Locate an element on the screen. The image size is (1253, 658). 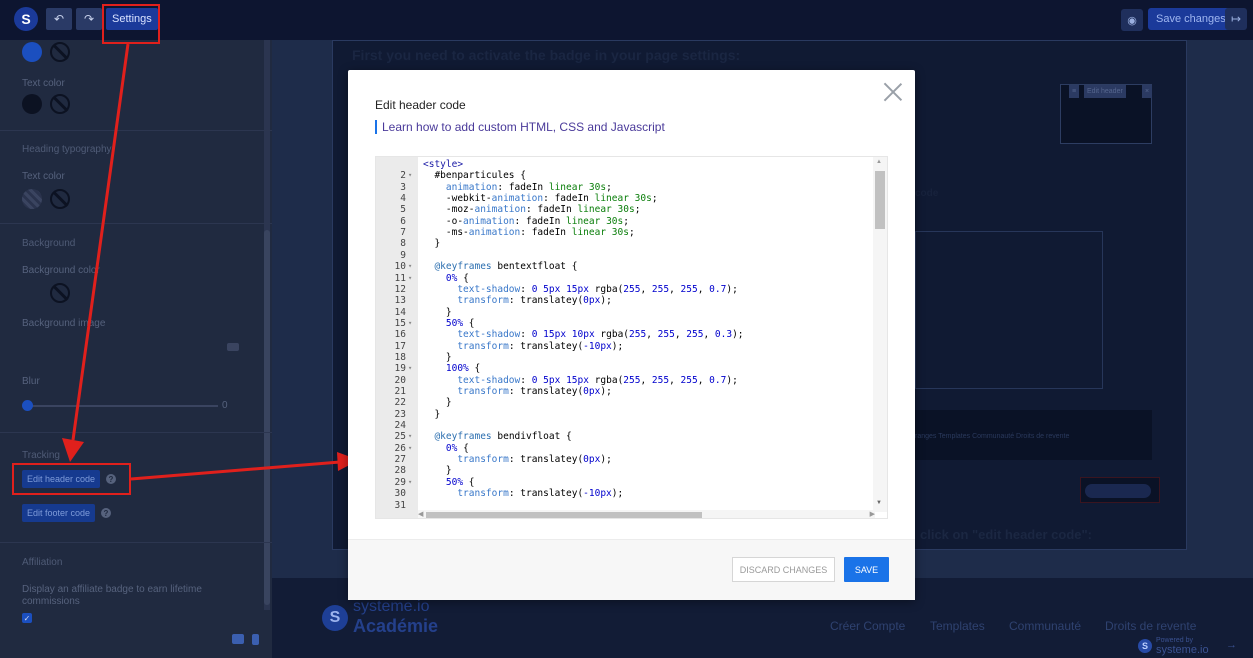
annotation-box-edit-header is located at coordinates (71, 479).